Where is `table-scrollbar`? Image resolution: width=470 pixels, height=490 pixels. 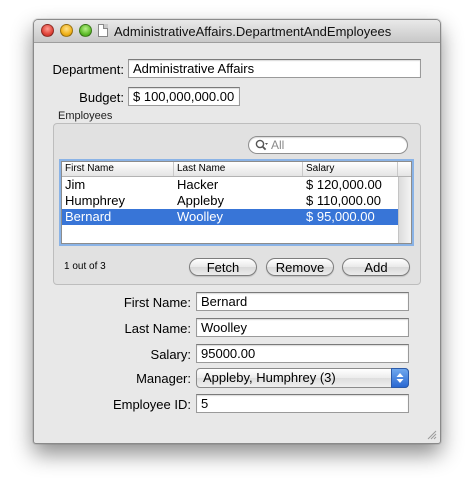 table-scrollbar is located at coordinates (404, 210).